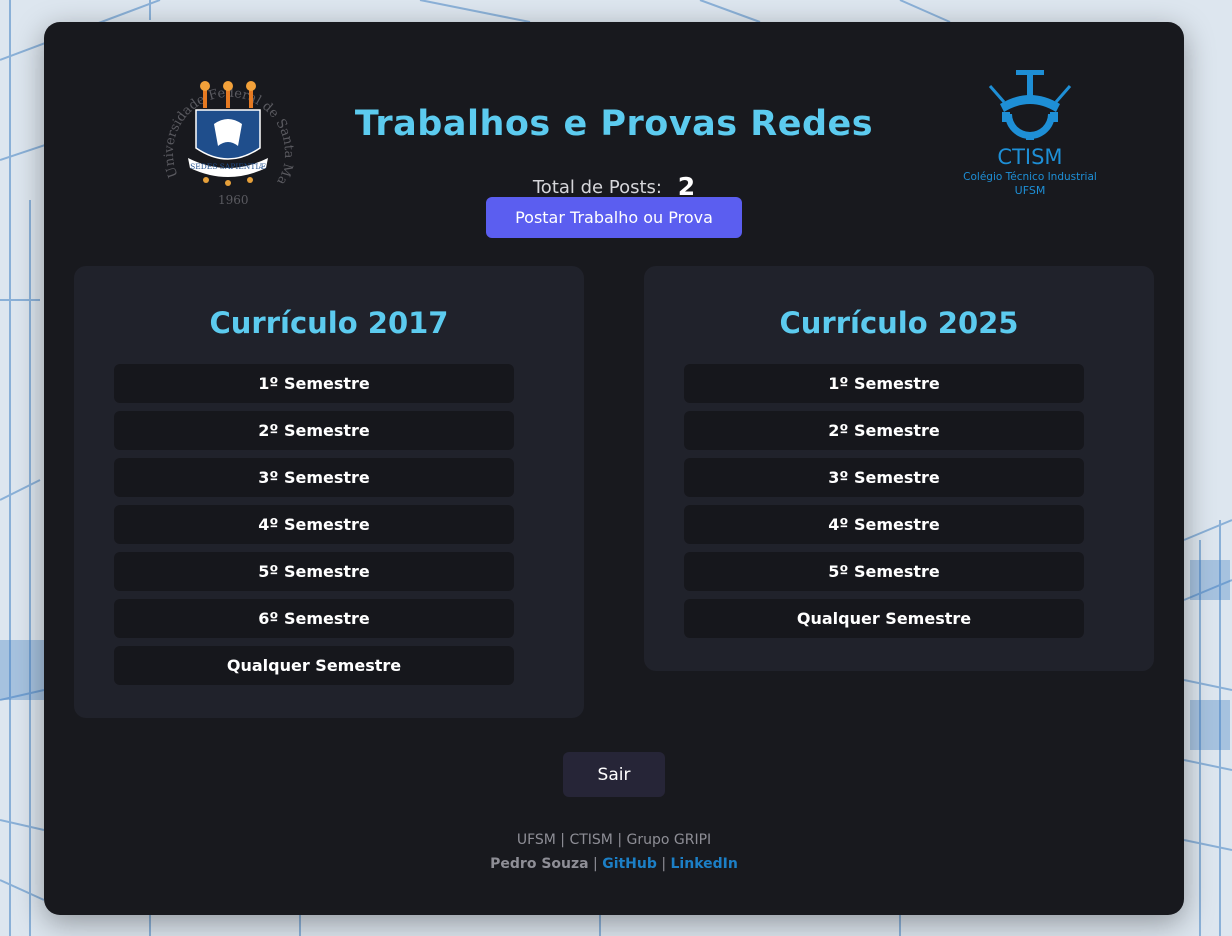 This screenshot has height=936, width=1232. Describe the element at coordinates (614, 840) in the screenshot. I see `footer-credits: UFSM | CTISM | Grupo GRIPI` at that location.